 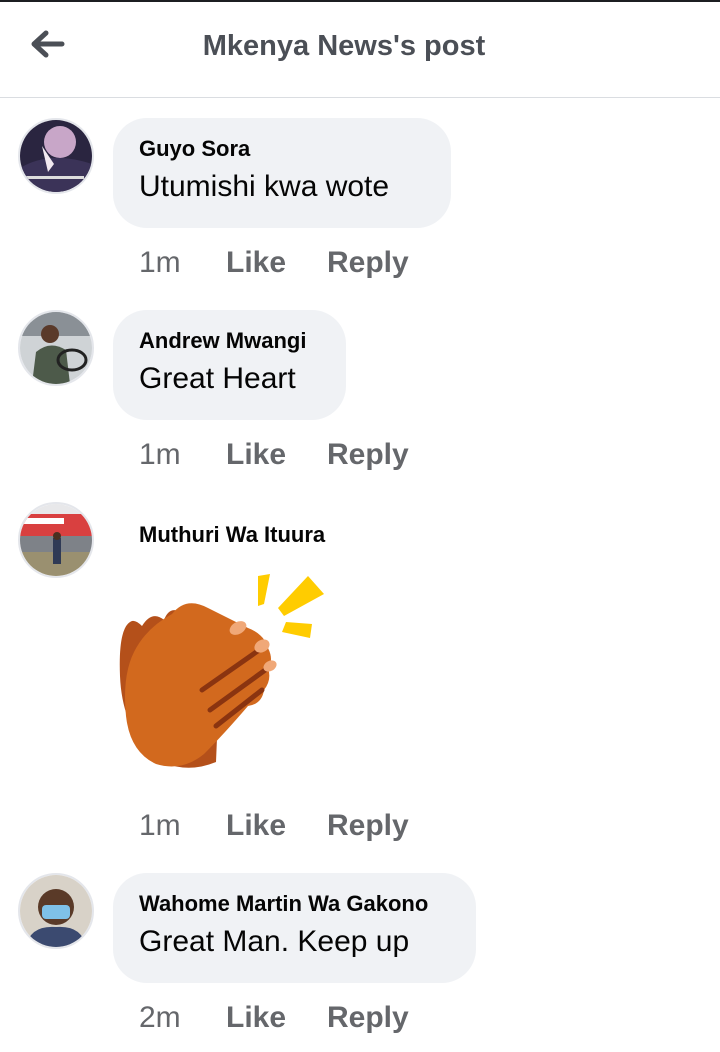 What do you see at coordinates (281, 149) in the screenshot?
I see `comment-author: Guyo Sora` at bounding box center [281, 149].